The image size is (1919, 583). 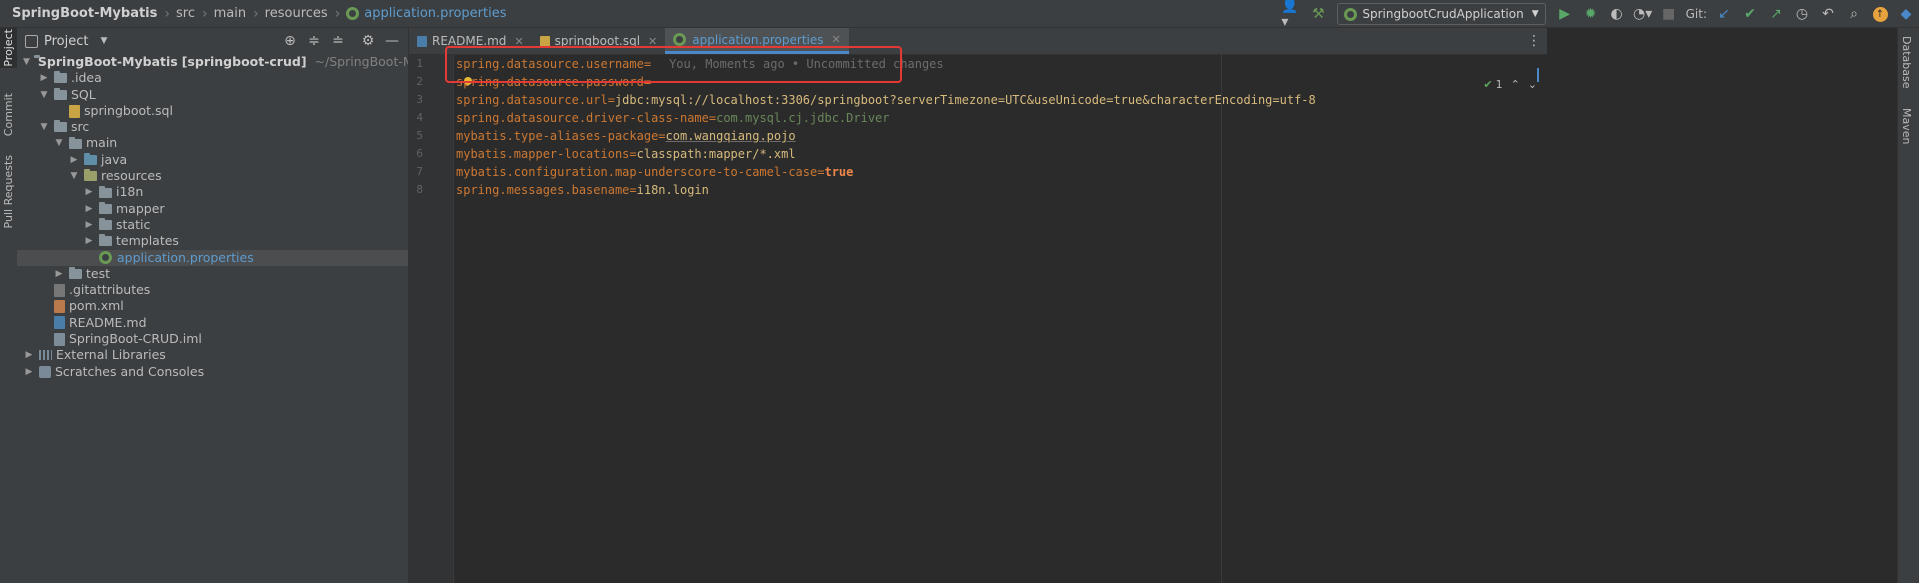 I want to click on expand-all-icon: ≑, so click(x=314, y=41).